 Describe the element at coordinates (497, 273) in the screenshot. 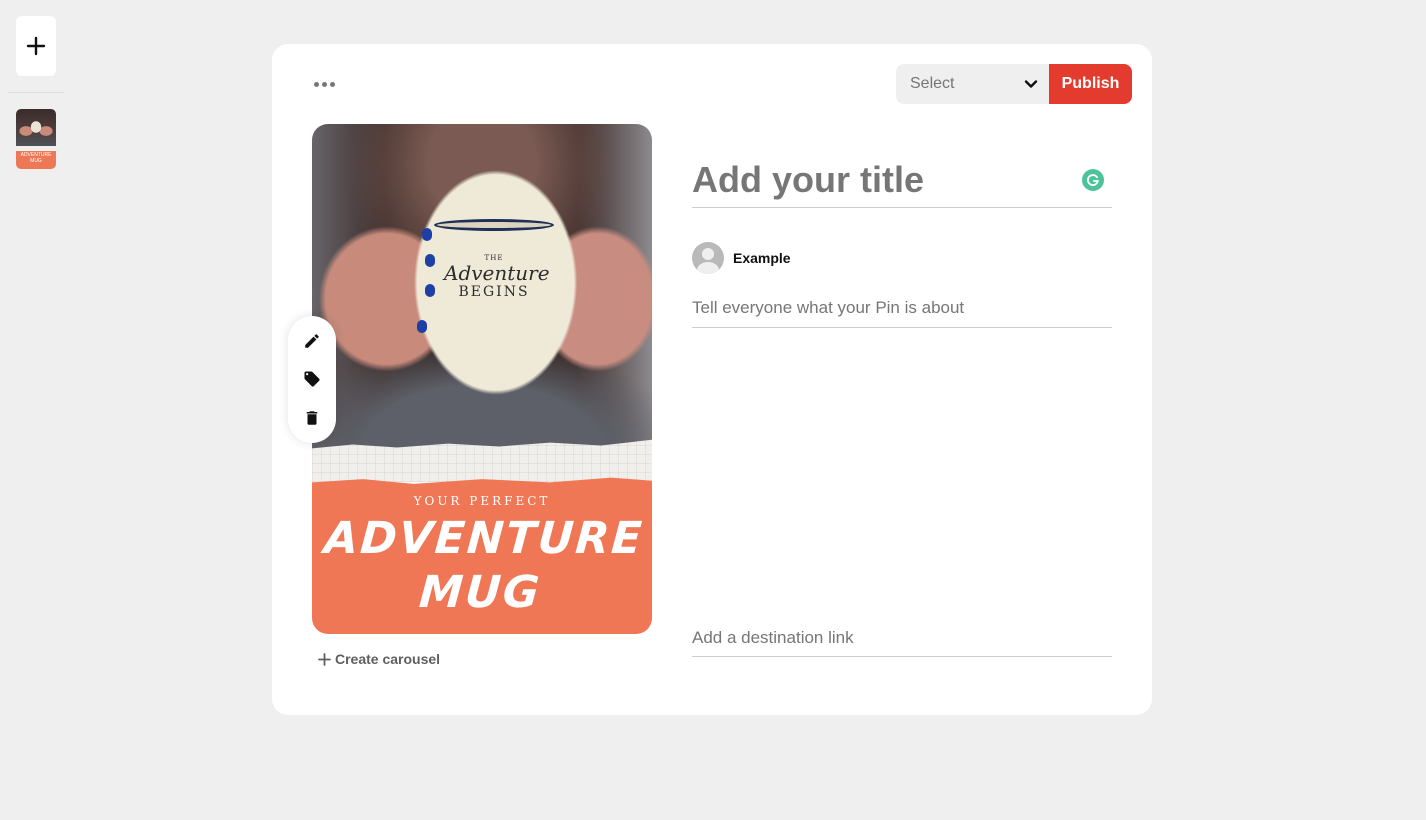

I see `mug-print-line2: Adventure` at that location.